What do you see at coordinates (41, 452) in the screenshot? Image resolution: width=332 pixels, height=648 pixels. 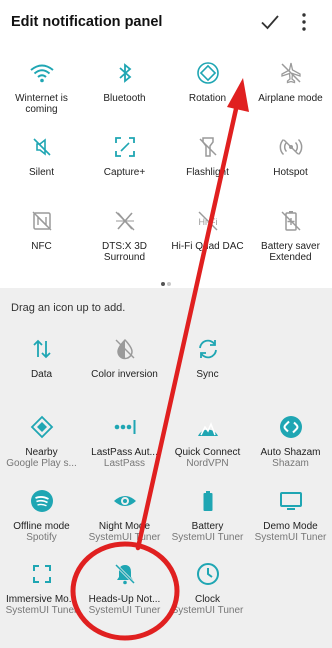 I see `tile-label: Nearby` at bounding box center [41, 452].